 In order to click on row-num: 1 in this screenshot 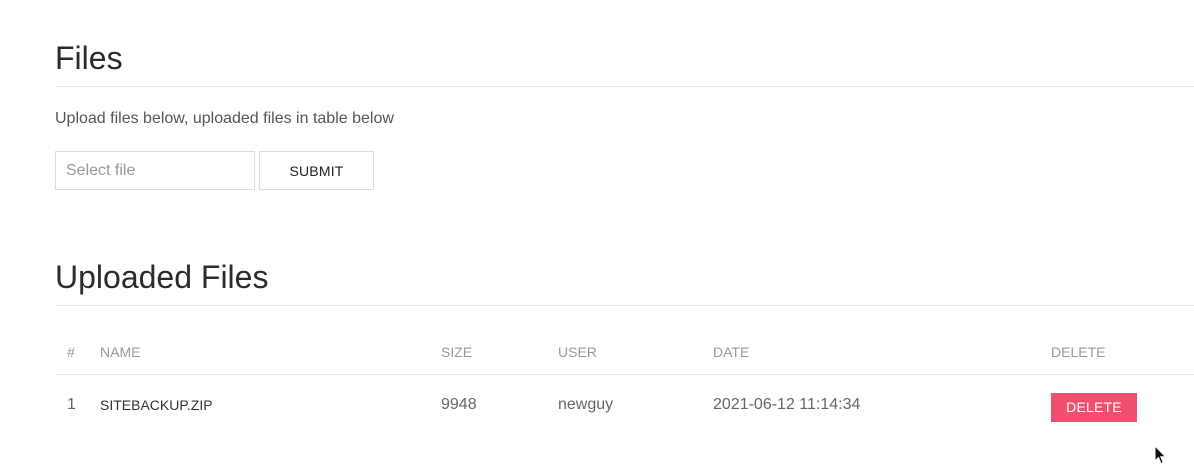, I will do `click(71, 404)`.